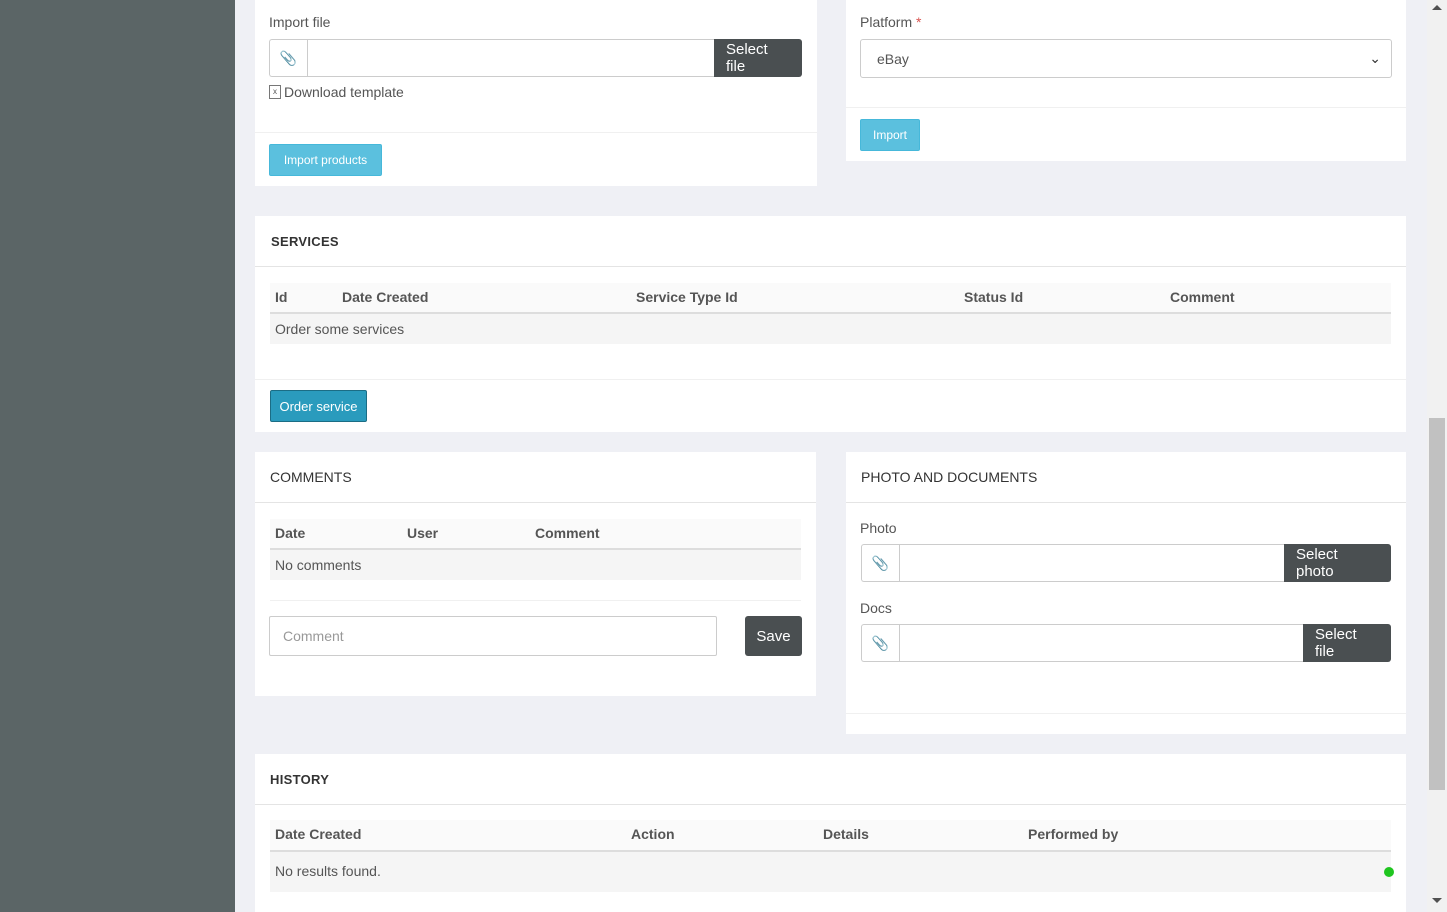  What do you see at coordinates (423, 533) in the screenshot?
I see `column-header: User` at bounding box center [423, 533].